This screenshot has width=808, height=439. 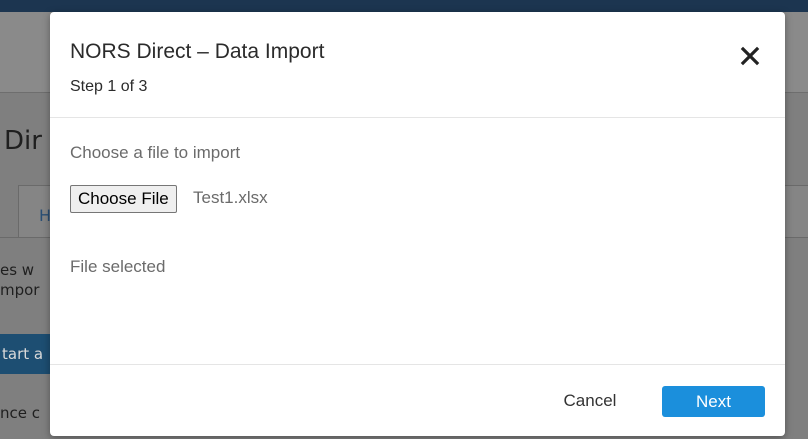 I want to click on cancel-button: Cancel, so click(x=590, y=401).